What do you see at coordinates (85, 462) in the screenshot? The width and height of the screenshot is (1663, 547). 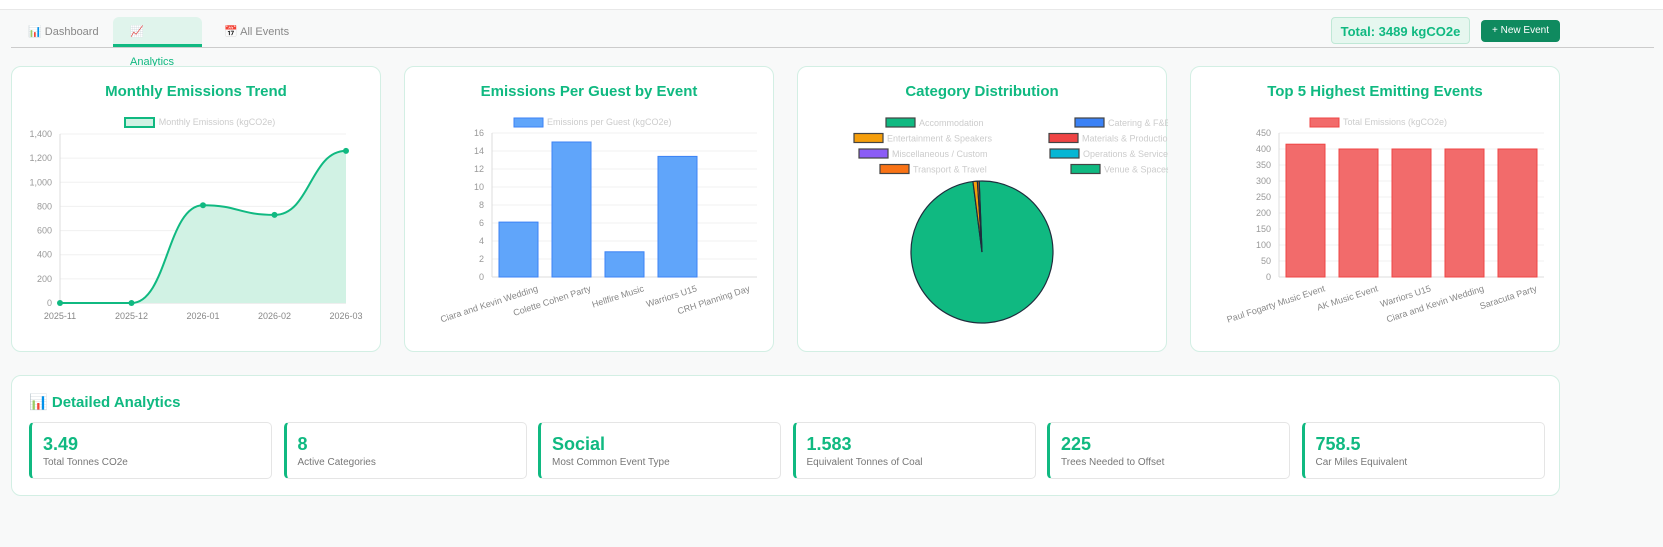 I see `stat-label: Total Tonnes CO2e` at bounding box center [85, 462].